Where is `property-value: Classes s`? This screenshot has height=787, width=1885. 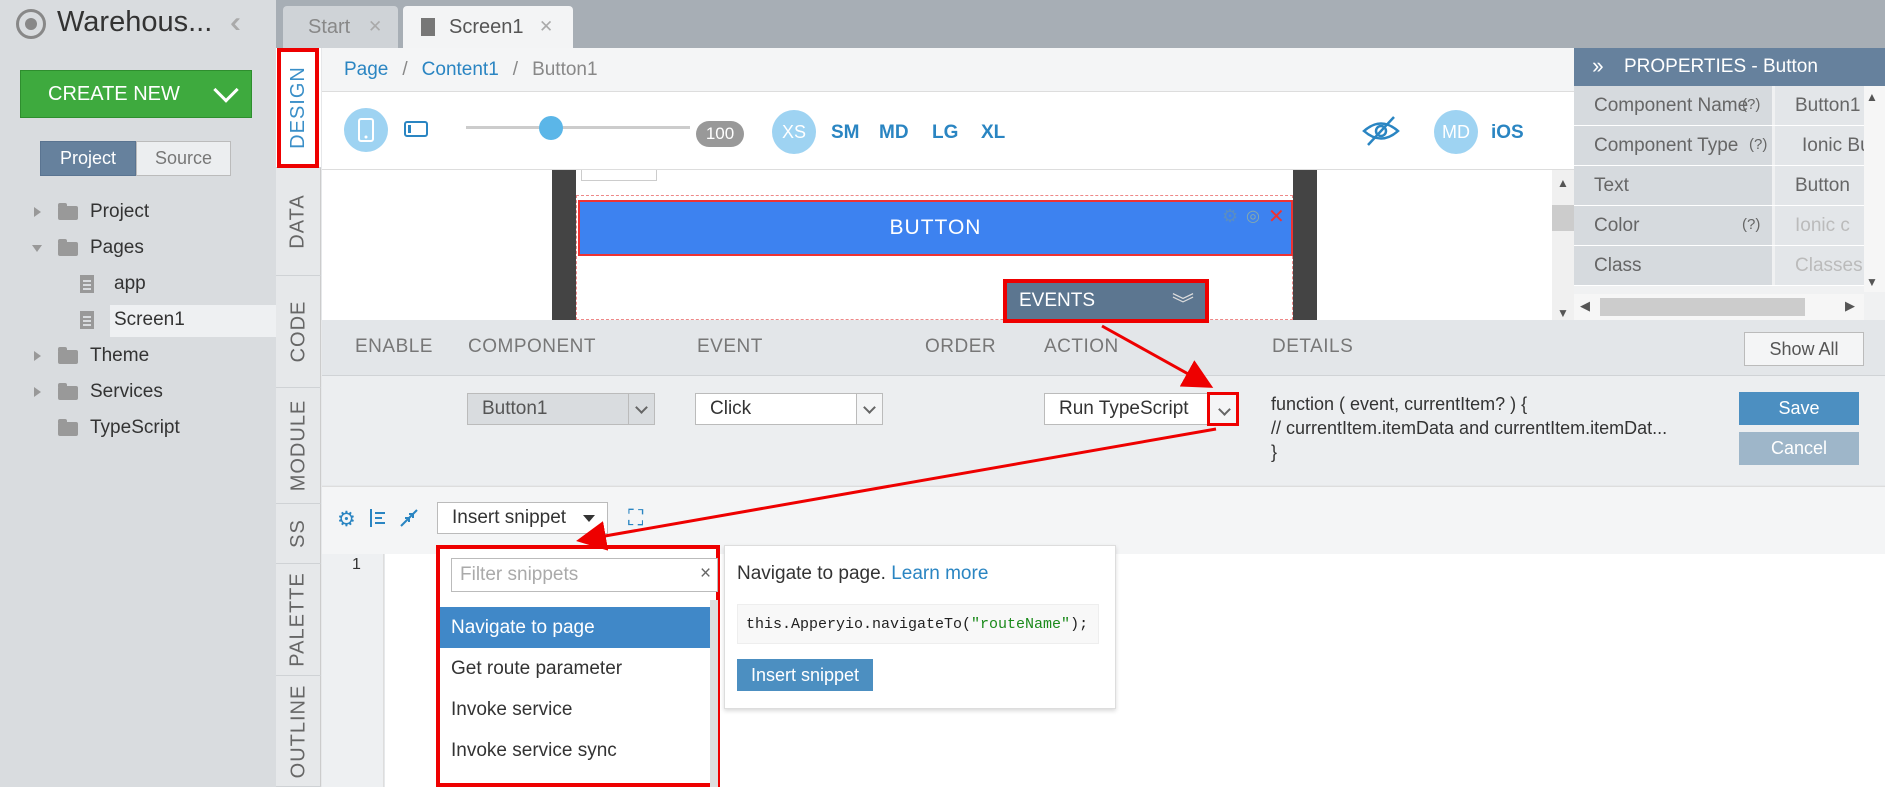 property-value: Classes s is located at coordinates (1819, 265).